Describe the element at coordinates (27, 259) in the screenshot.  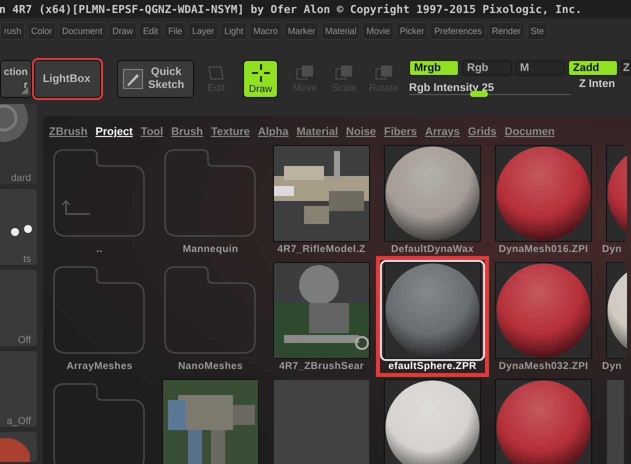
I see `shelf-label: ts` at that location.